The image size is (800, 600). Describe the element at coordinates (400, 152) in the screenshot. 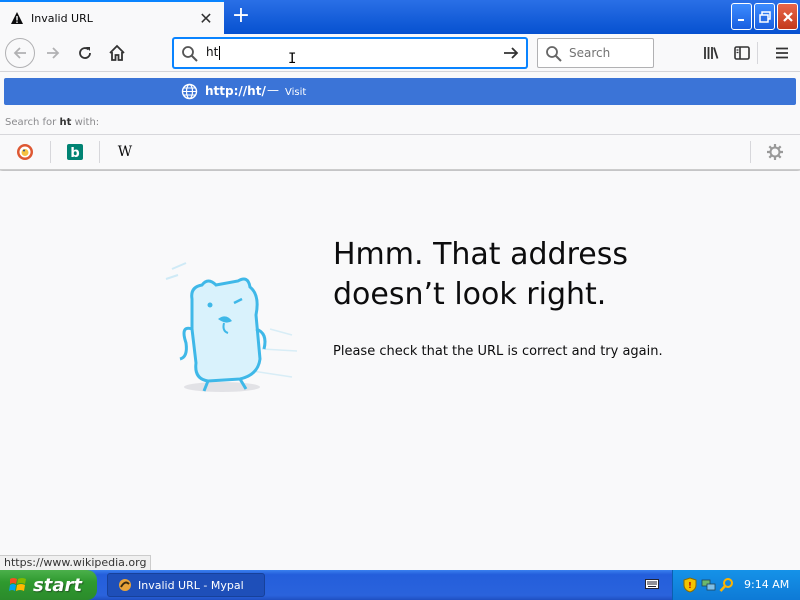

I see `one-off-search-engines: b W` at that location.